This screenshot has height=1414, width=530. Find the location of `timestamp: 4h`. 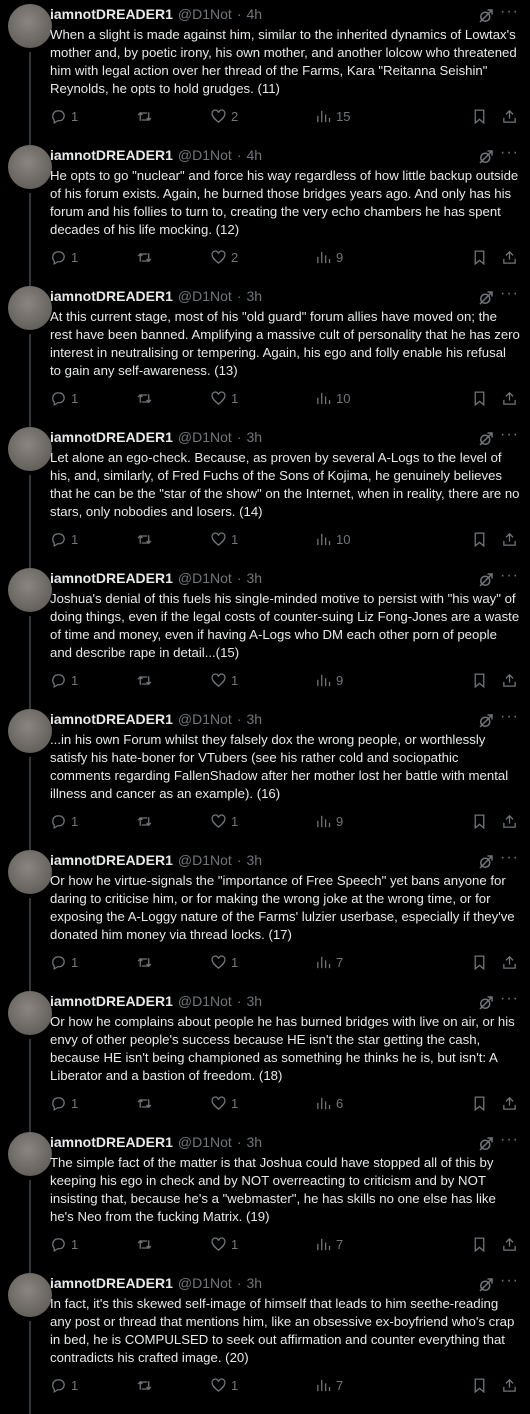

timestamp: 4h is located at coordinates (254, 14).